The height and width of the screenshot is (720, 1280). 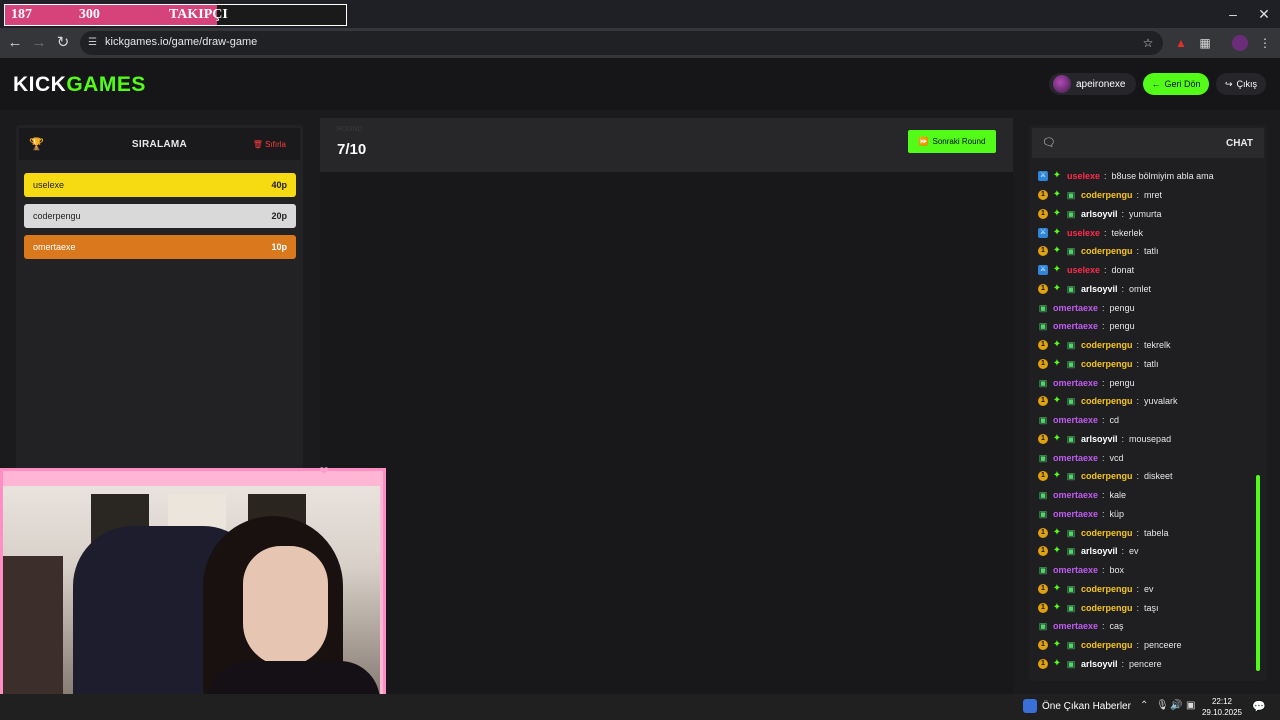 I want to click on profile-avatar-icon, so click(x=1240, y=43).